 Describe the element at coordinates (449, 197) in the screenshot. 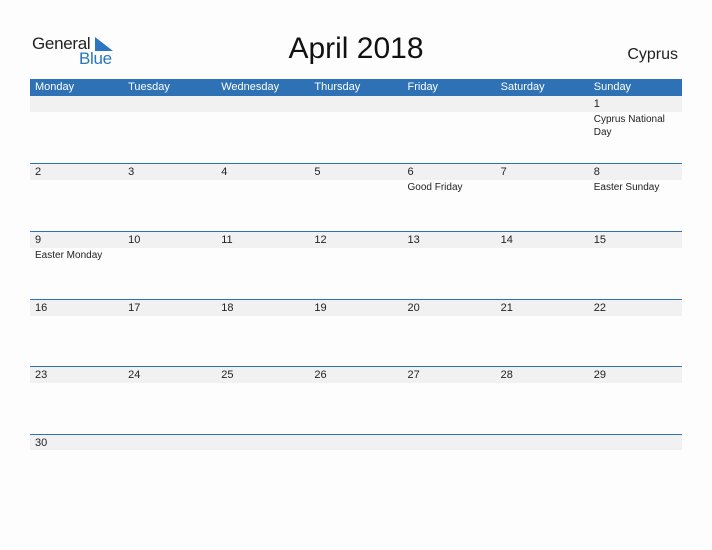

I see `day-cell: 6 Good Friday` at that location.